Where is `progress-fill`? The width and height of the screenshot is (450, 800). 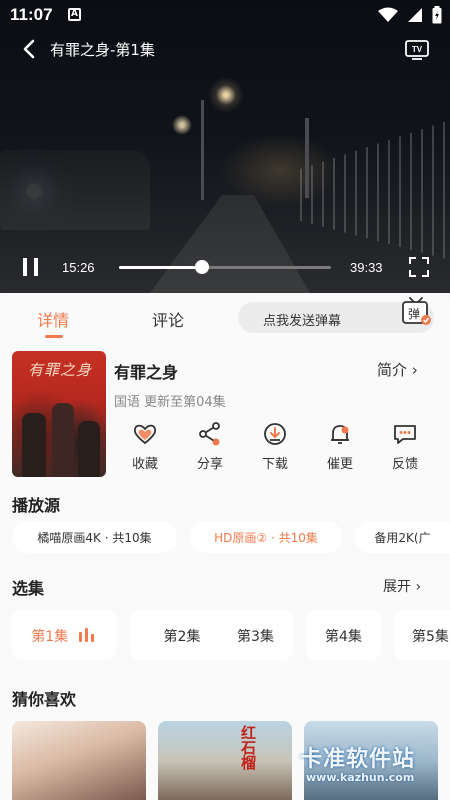
progress-fill is located at coordinates (160, 267).